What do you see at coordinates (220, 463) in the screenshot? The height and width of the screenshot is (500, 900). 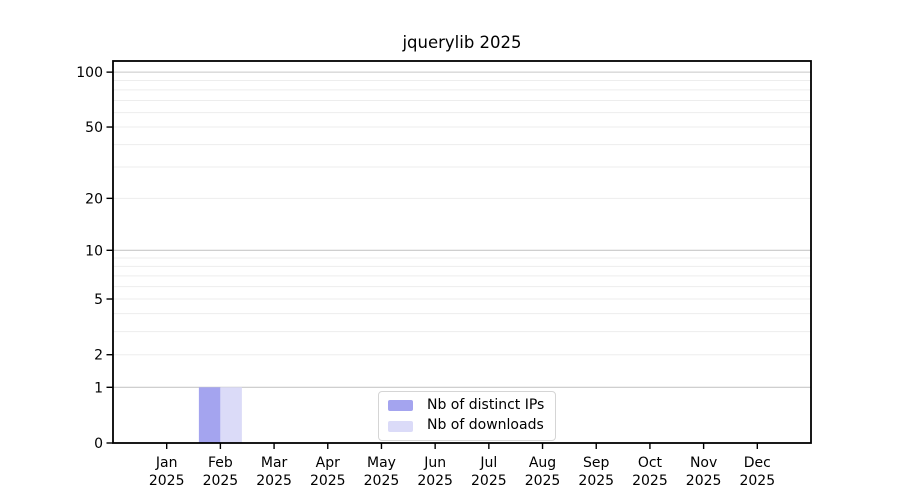 I see `x-tick-label-month: Feb` at bounding box center [220, 463].